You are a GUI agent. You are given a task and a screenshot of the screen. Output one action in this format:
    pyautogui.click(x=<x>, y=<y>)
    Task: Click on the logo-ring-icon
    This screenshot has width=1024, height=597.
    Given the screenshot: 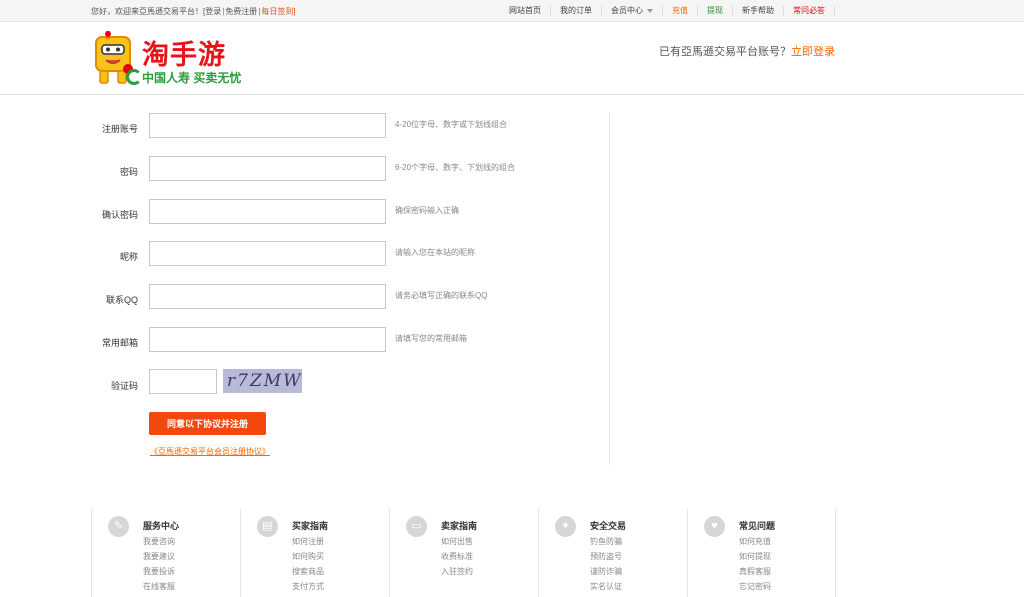 What is the action you would take?
    pyautogui.click(x=134, y=77)
    